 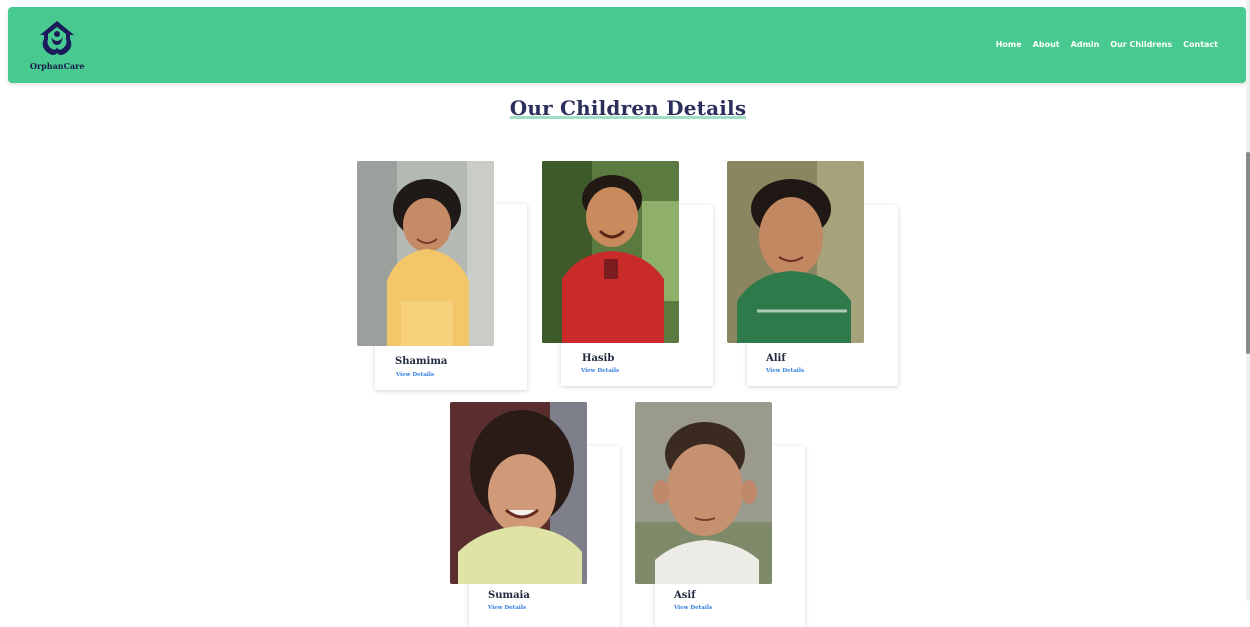 What do you see at coordinates (421, 361) in the screenshot?
I see `child-name: Shamima` at bounding box center [421, 361].